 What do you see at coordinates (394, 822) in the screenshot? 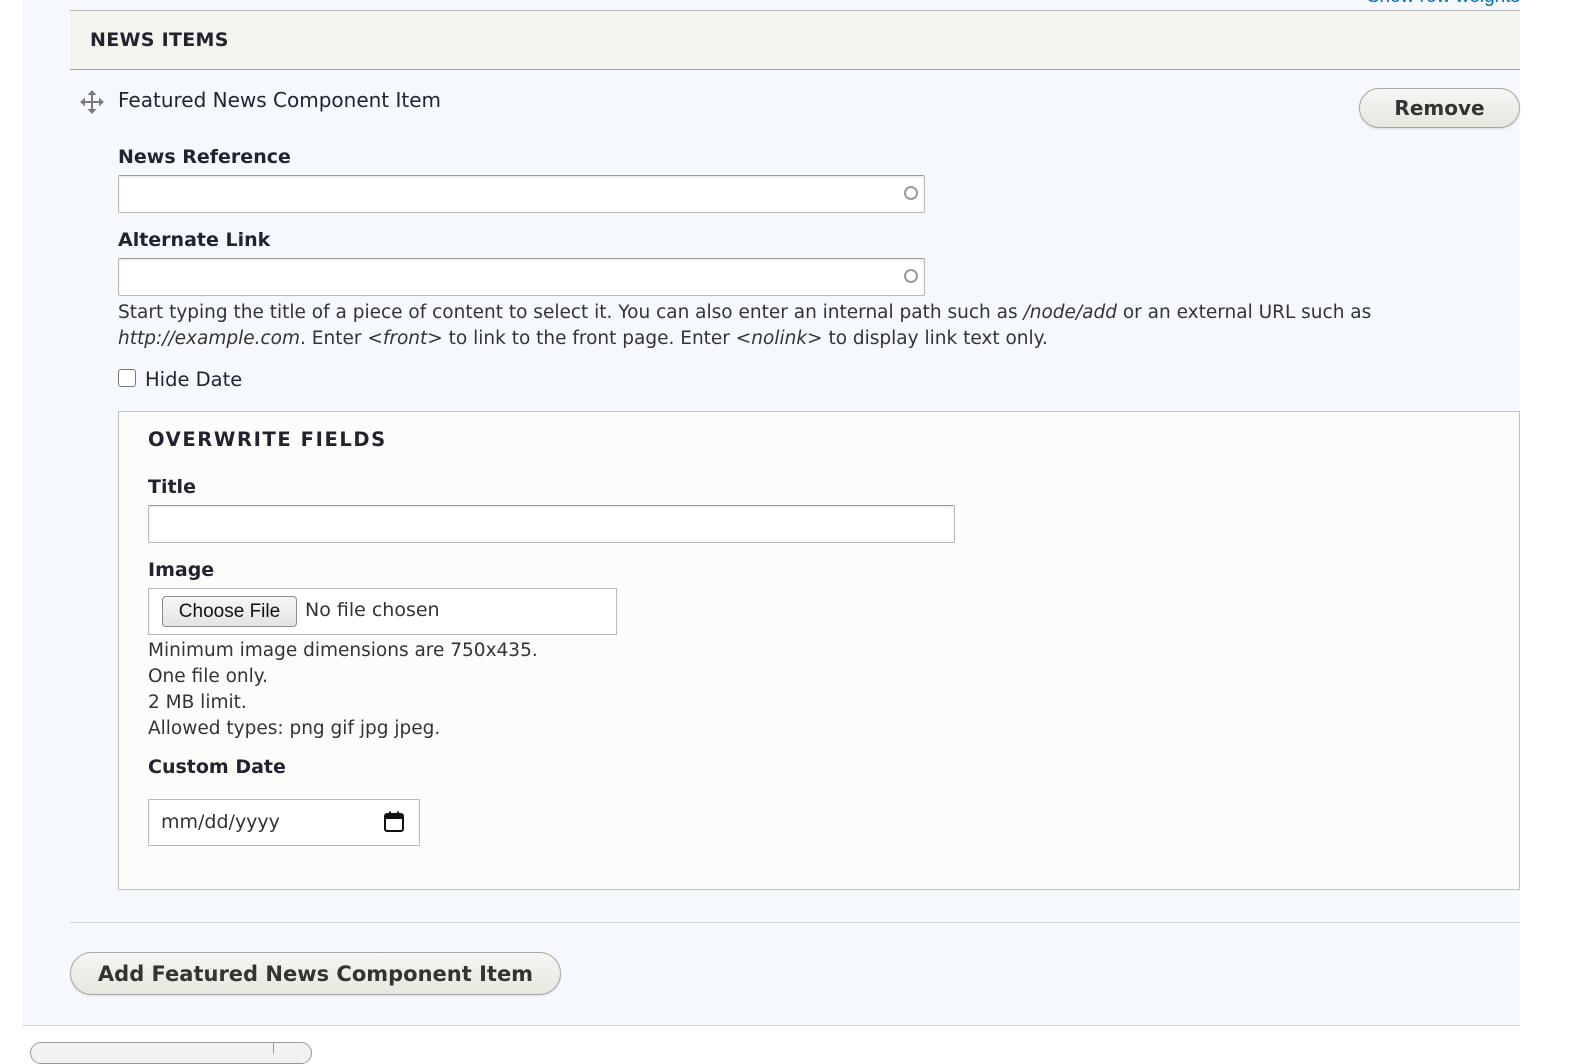
I see `calendar-icon` at bounding box center [394, 822].